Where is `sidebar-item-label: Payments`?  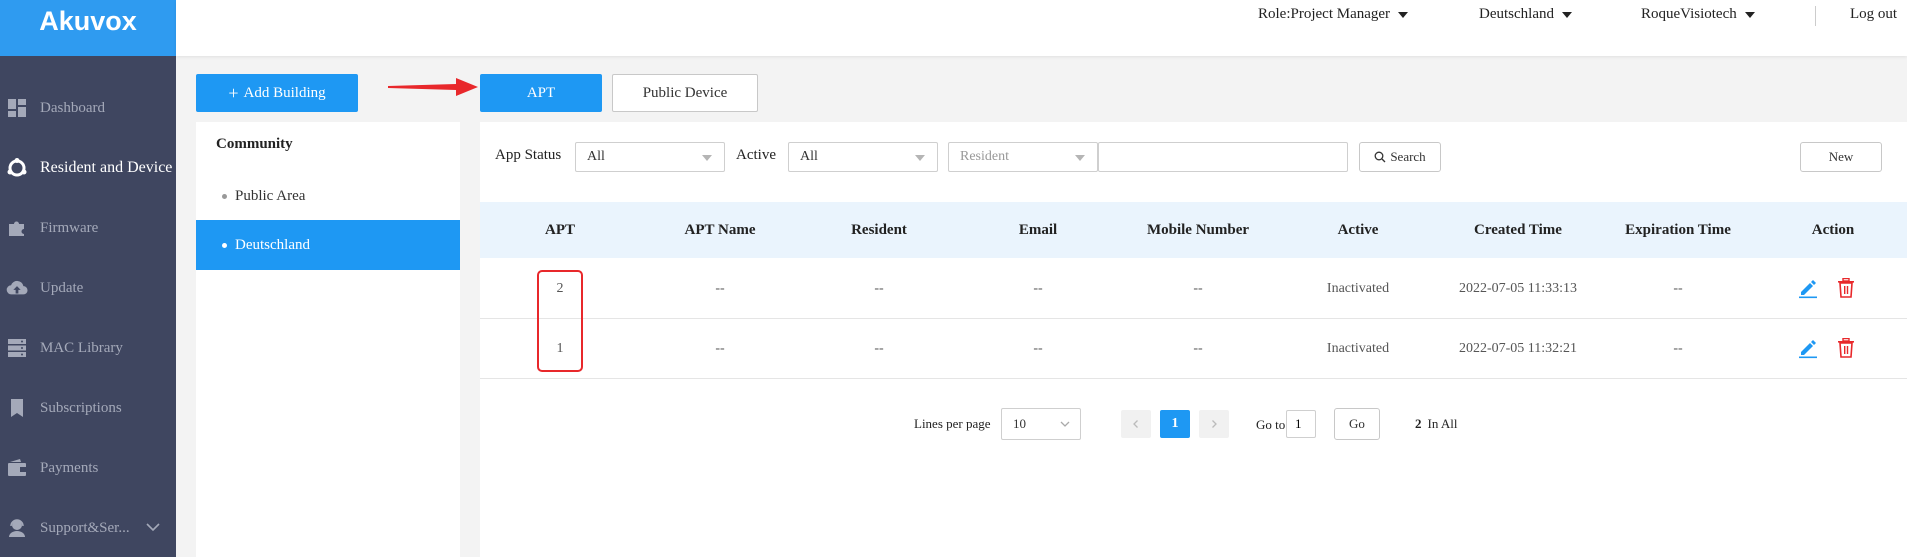
sidebar-item-label: Payments is located at coordinates (69, 467).